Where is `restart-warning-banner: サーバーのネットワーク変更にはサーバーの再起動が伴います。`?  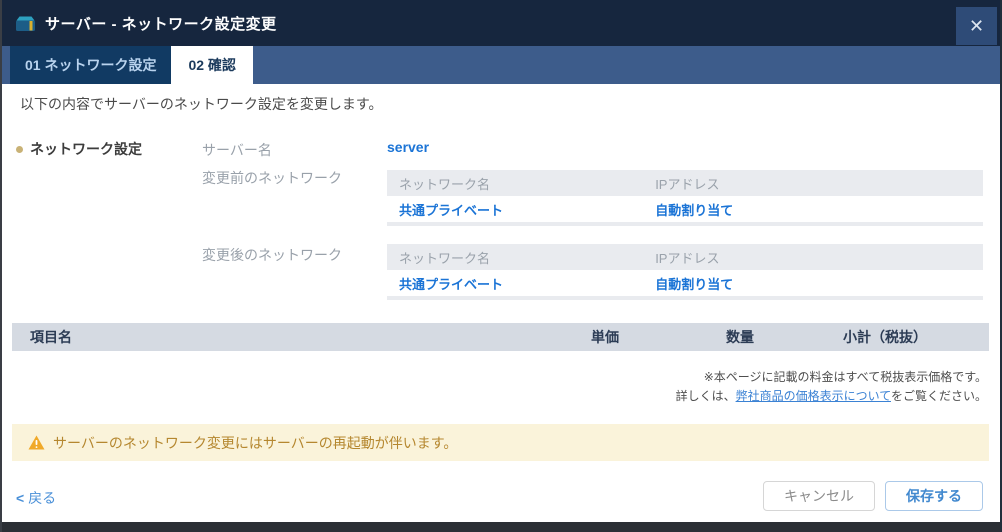 restart-warning-banner: サーバーのネットワーク変更にはサーバーの再起動が伴います。 is located at coordinates (500, 442).